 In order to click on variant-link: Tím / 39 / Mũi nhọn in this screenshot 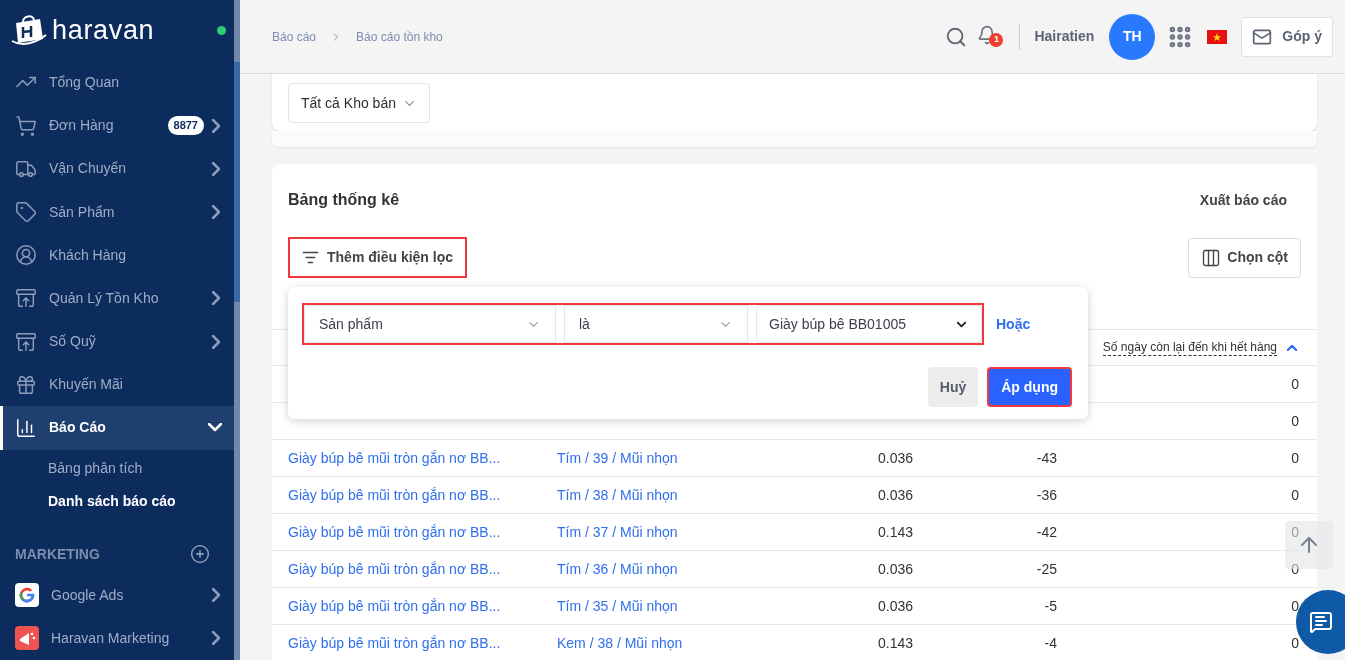, I will do `click(617, 457)`.